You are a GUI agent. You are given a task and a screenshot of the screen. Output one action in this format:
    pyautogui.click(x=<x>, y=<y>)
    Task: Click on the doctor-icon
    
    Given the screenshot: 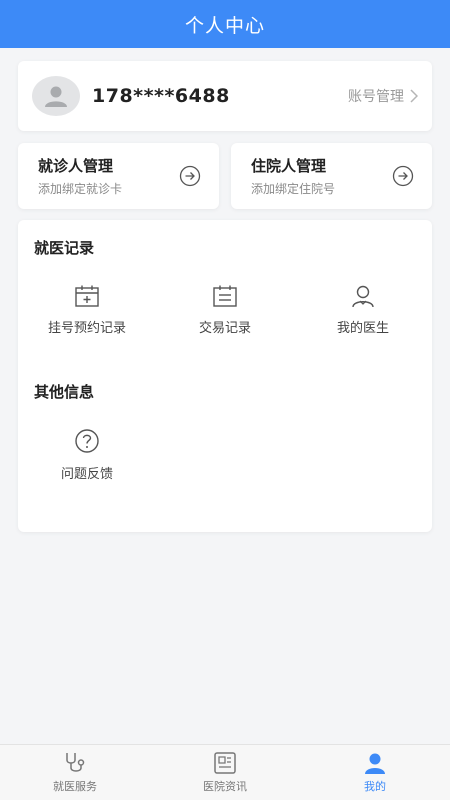 What is the action you would take?
    pyautogui.click(x=363, y=296)
    